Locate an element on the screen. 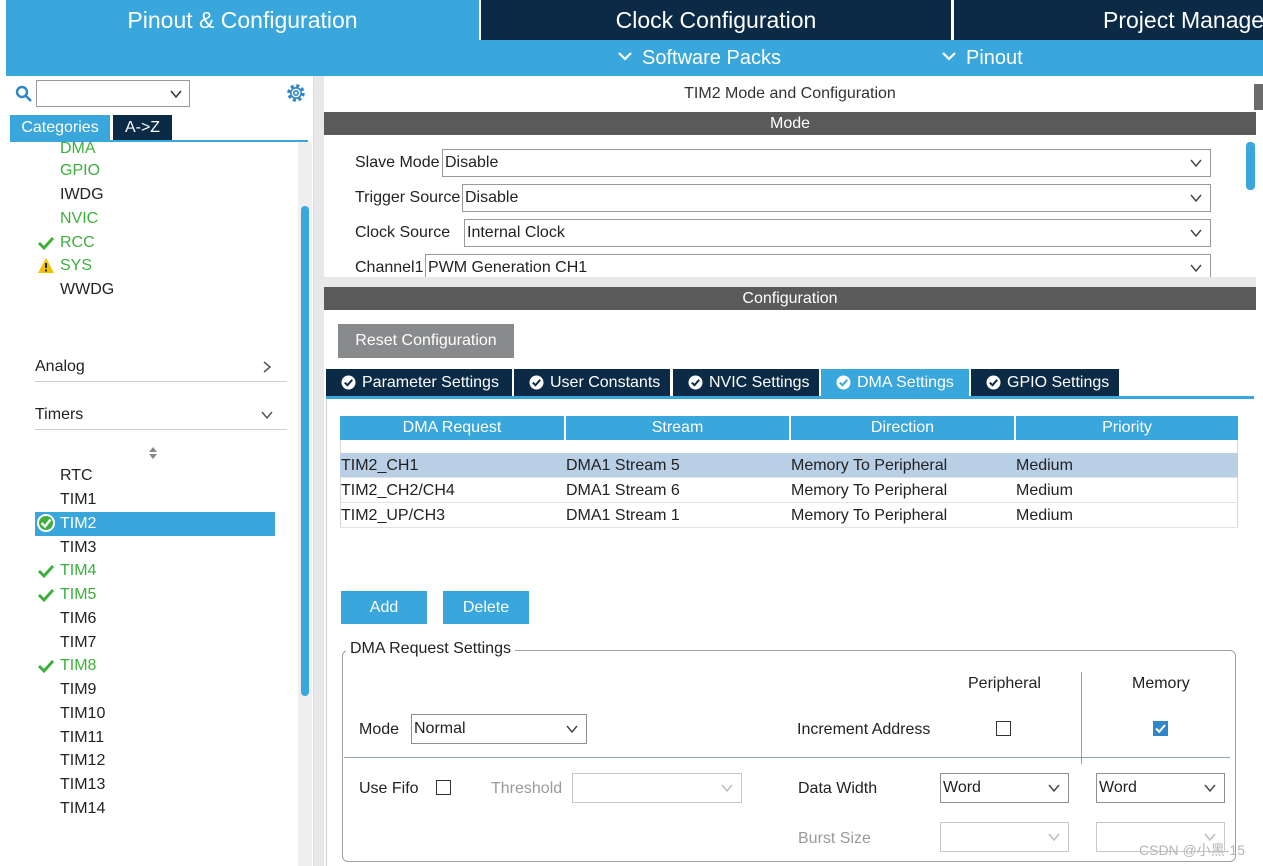 This screenshot has height=866, width=1263. cell-stream: DMA1 Stream 1 is located at coordinates (623, 515).